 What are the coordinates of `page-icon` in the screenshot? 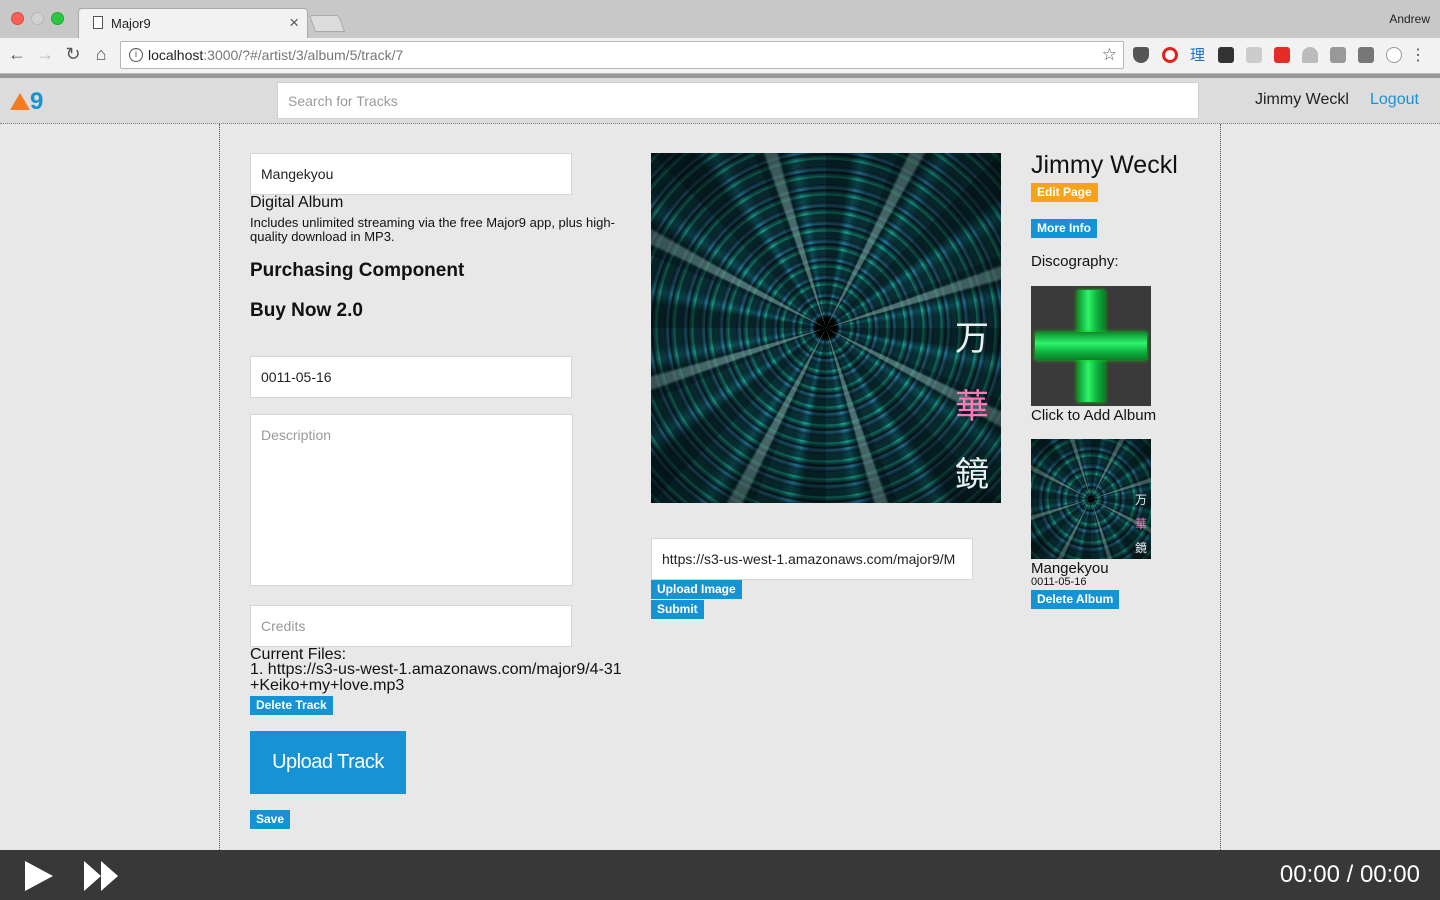 It's located at (98, 22).